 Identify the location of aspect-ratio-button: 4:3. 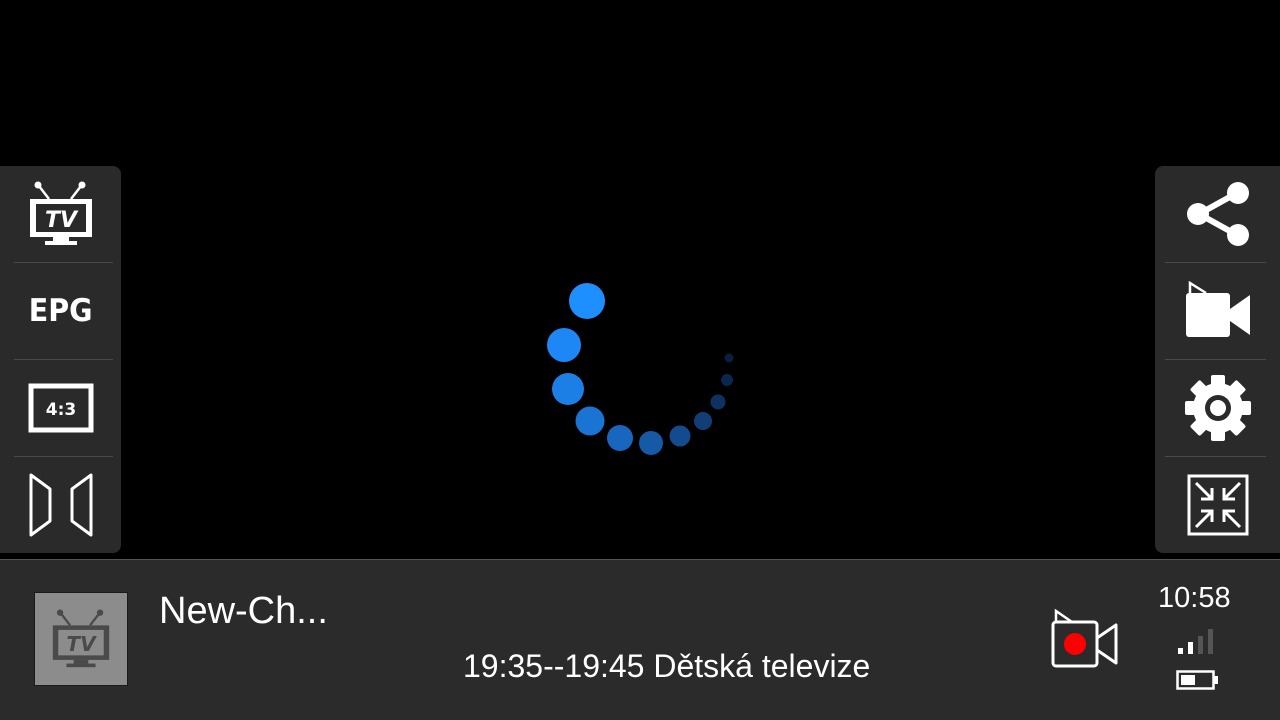
(60, 408).